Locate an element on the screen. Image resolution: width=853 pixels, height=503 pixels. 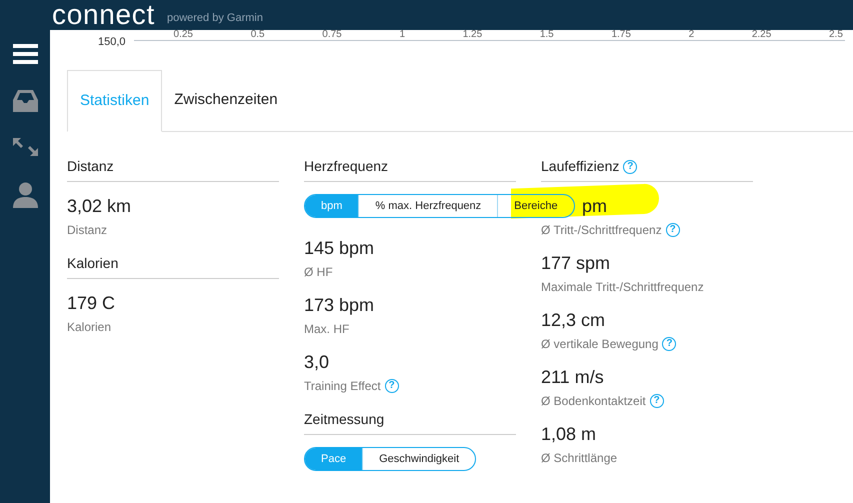
axis-tick-label: 0.5 is located at coordinates (257, 35).